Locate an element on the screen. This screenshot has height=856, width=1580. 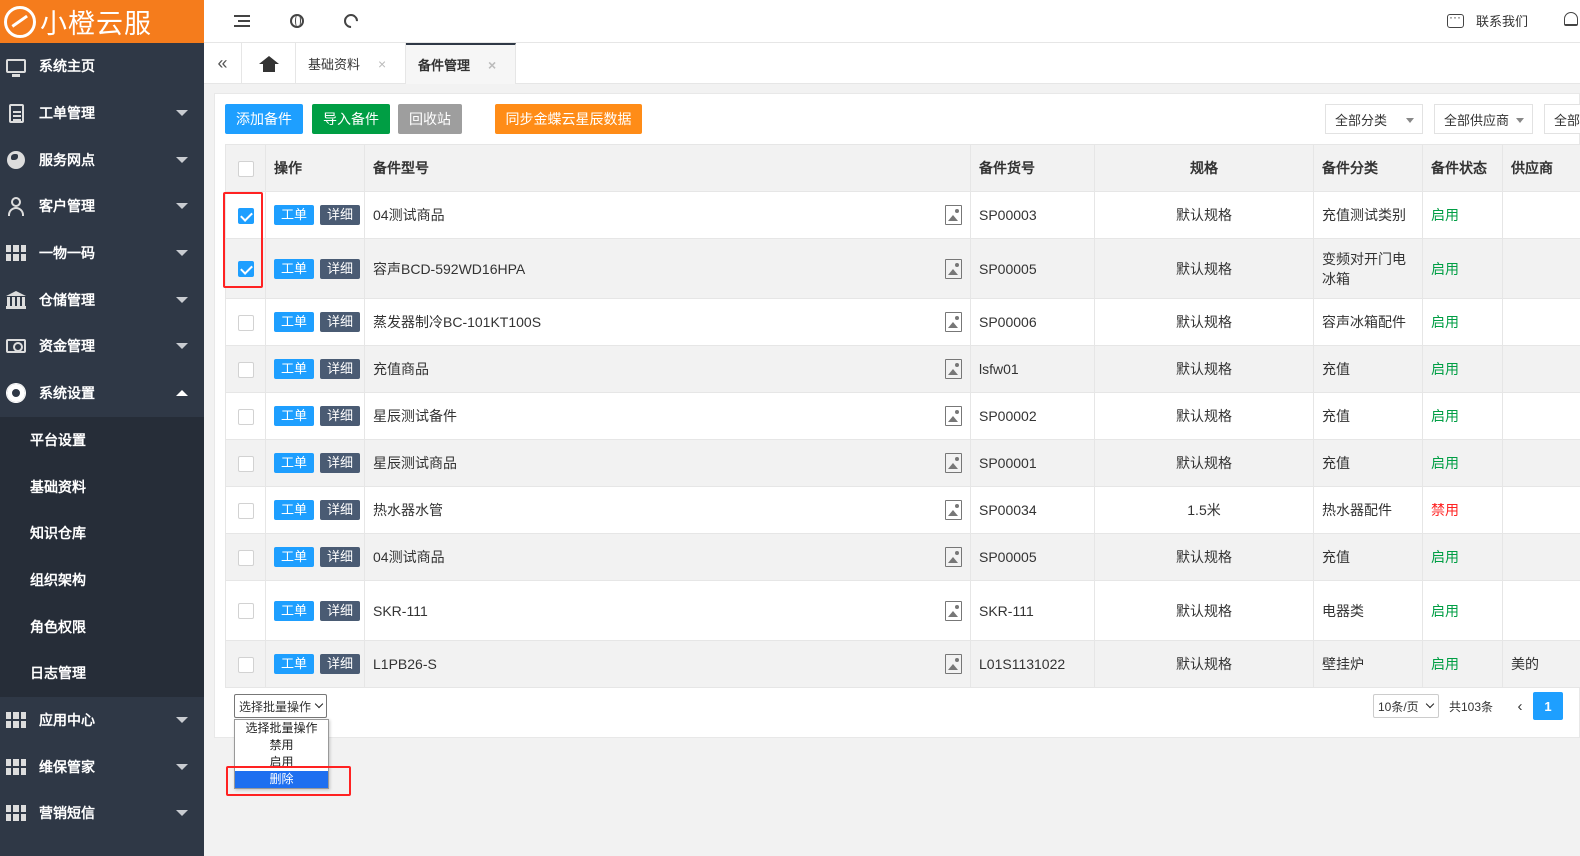
status-filter-select: 全部 is located at coordinates (1562, 119).